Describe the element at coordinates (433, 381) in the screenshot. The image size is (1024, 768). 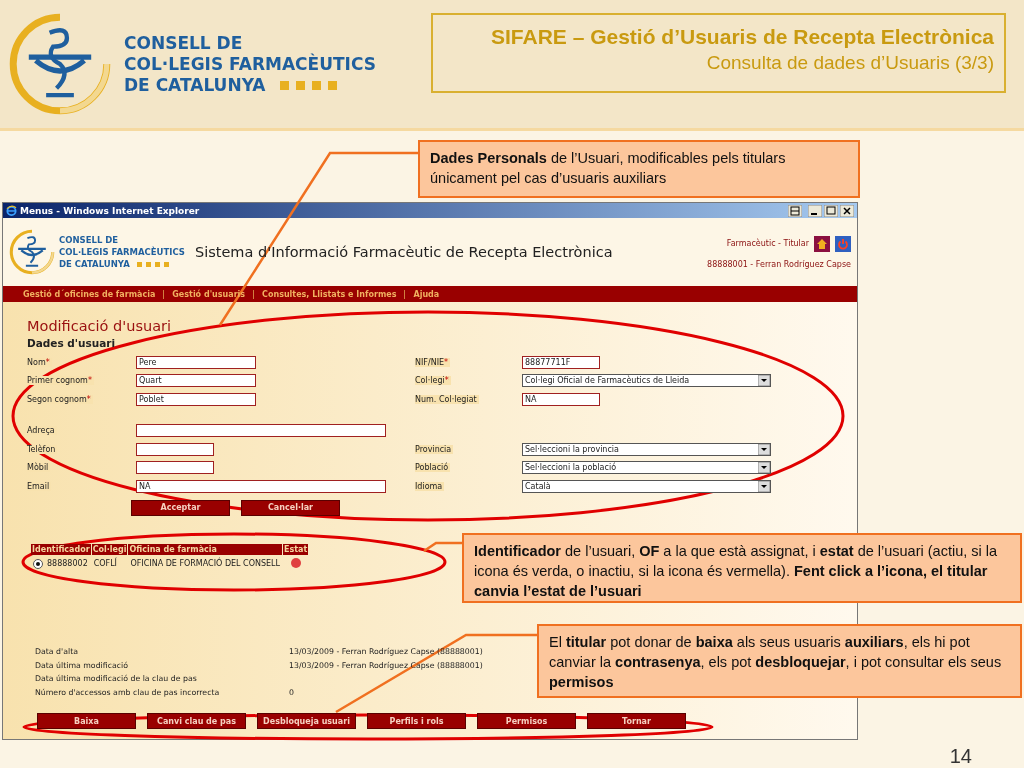
I see `field-label: Col·legi*` at that location.